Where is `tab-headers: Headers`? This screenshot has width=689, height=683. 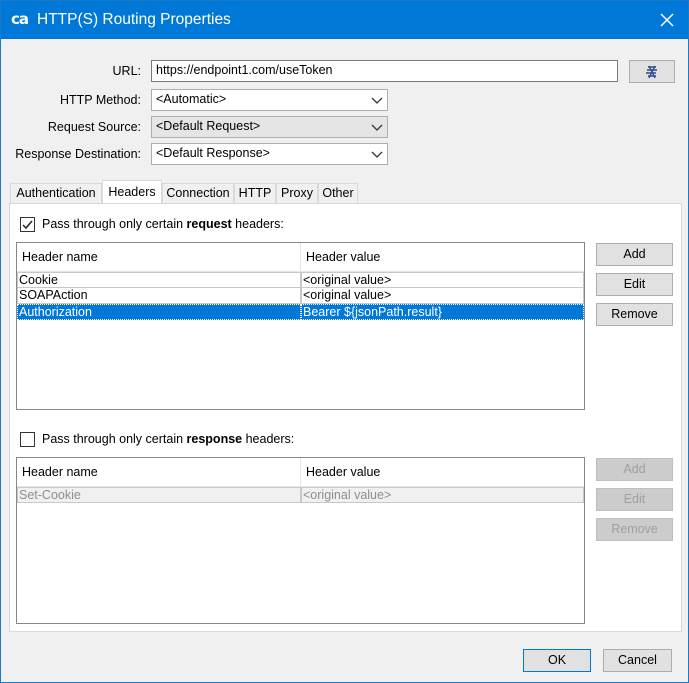
tab-headers: Headers is located at coordinates (132, 191).